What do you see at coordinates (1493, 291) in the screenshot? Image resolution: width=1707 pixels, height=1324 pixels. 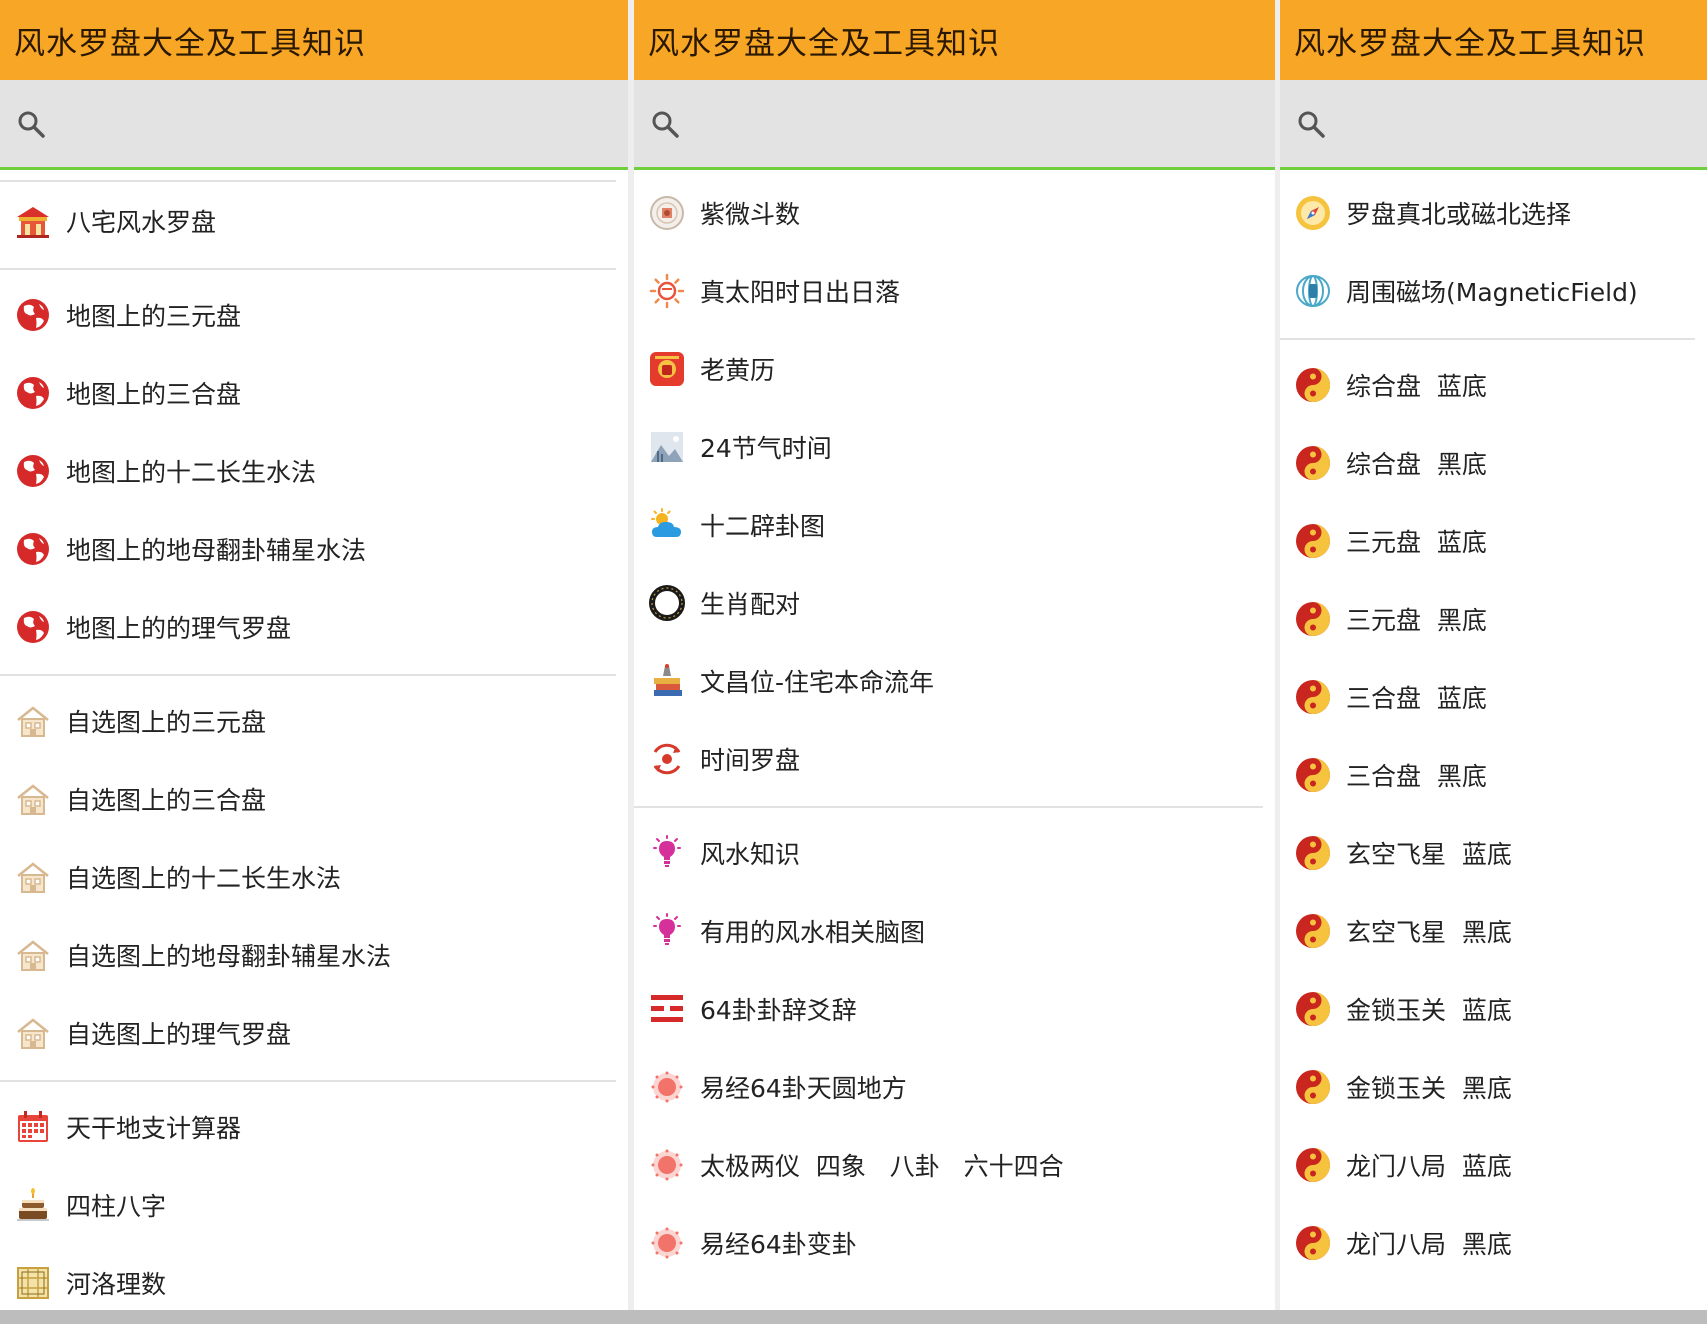 I see `list-item: 周围磁场(MagneticField)` at bounding box center [1493, 291].